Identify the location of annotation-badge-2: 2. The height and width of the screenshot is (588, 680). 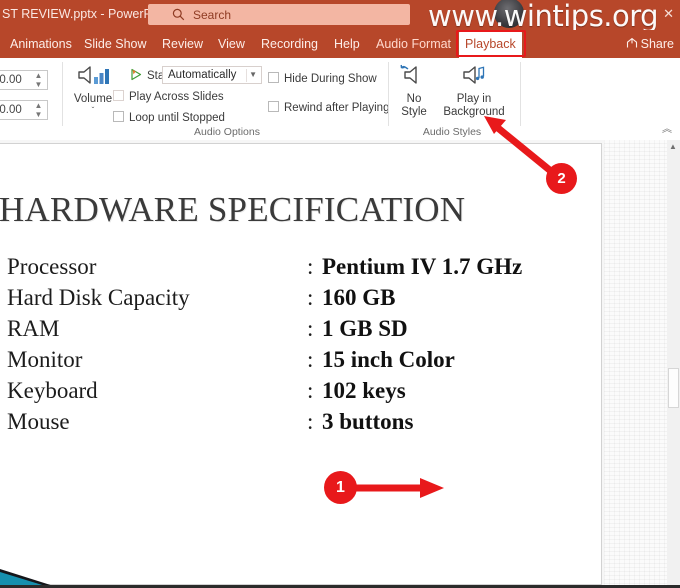
(561, 178).